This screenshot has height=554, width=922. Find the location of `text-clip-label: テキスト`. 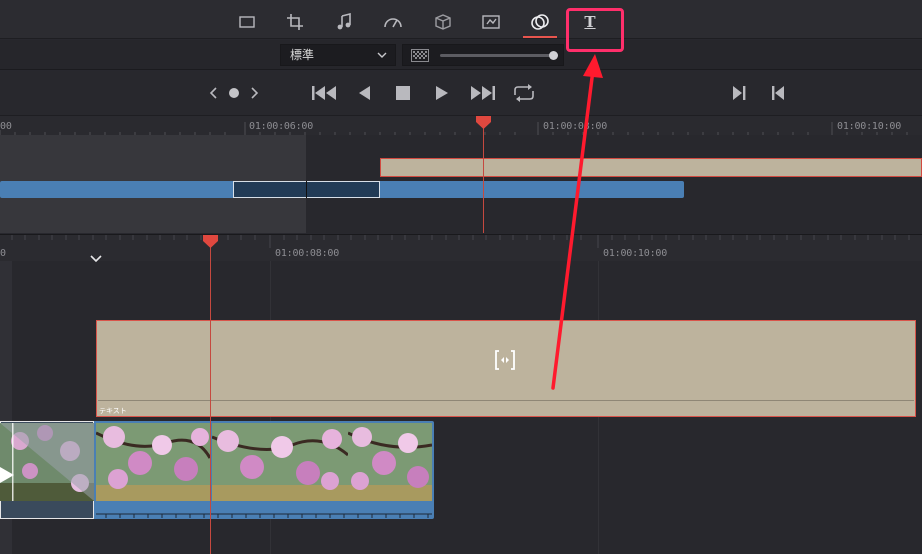

text-clip-label: テキスト is located at coordinates (113, 411).